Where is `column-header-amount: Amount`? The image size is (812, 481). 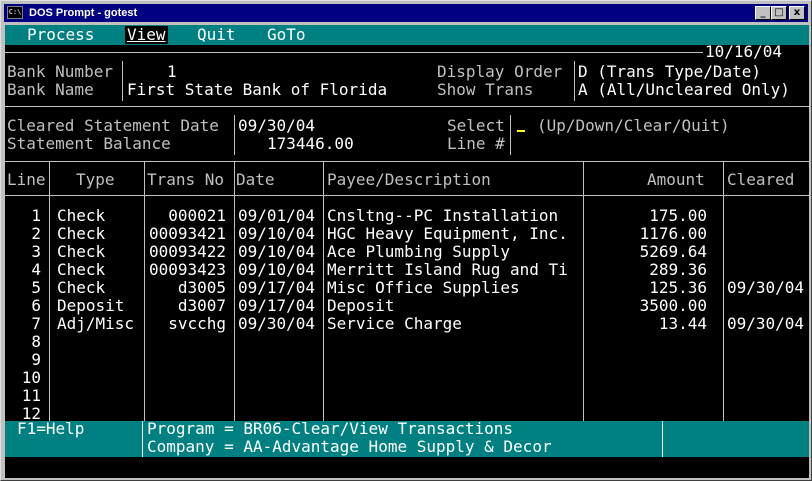 column-header-amount: Amount is located at coordinates (676, 179).